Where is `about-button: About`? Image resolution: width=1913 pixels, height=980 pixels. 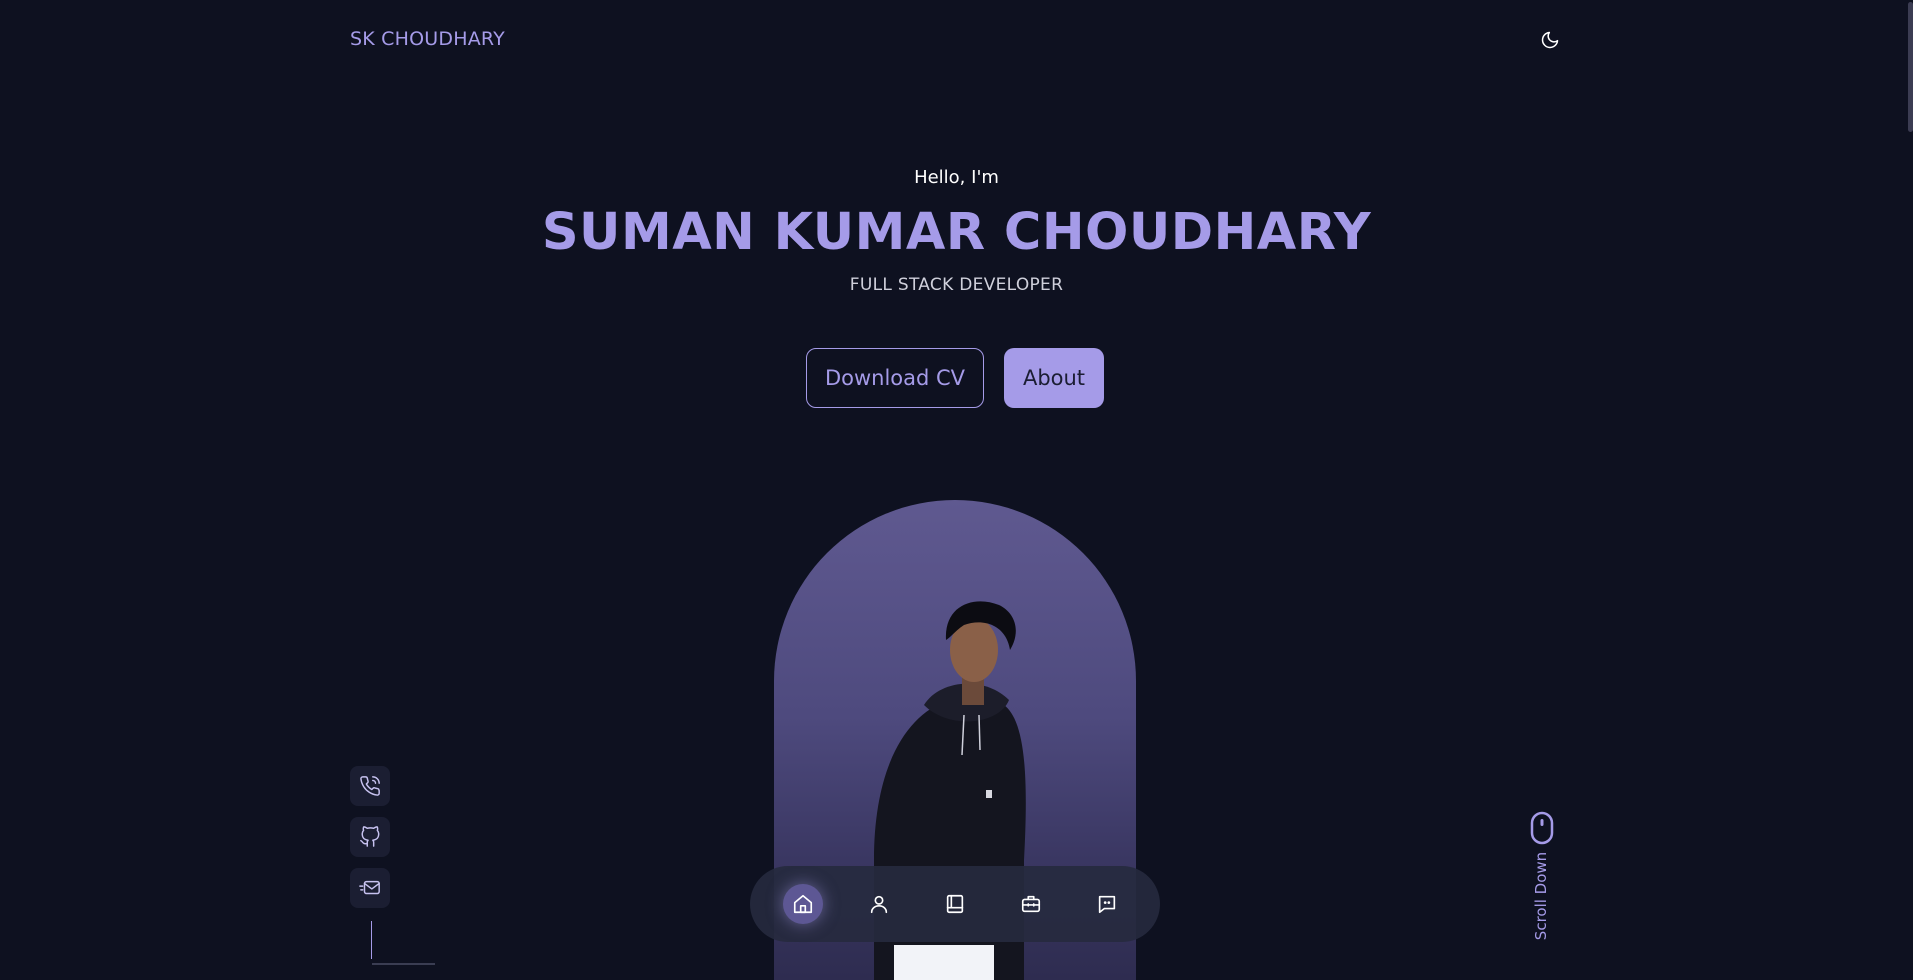
about-button: About is located at coordinates (1054, 378).